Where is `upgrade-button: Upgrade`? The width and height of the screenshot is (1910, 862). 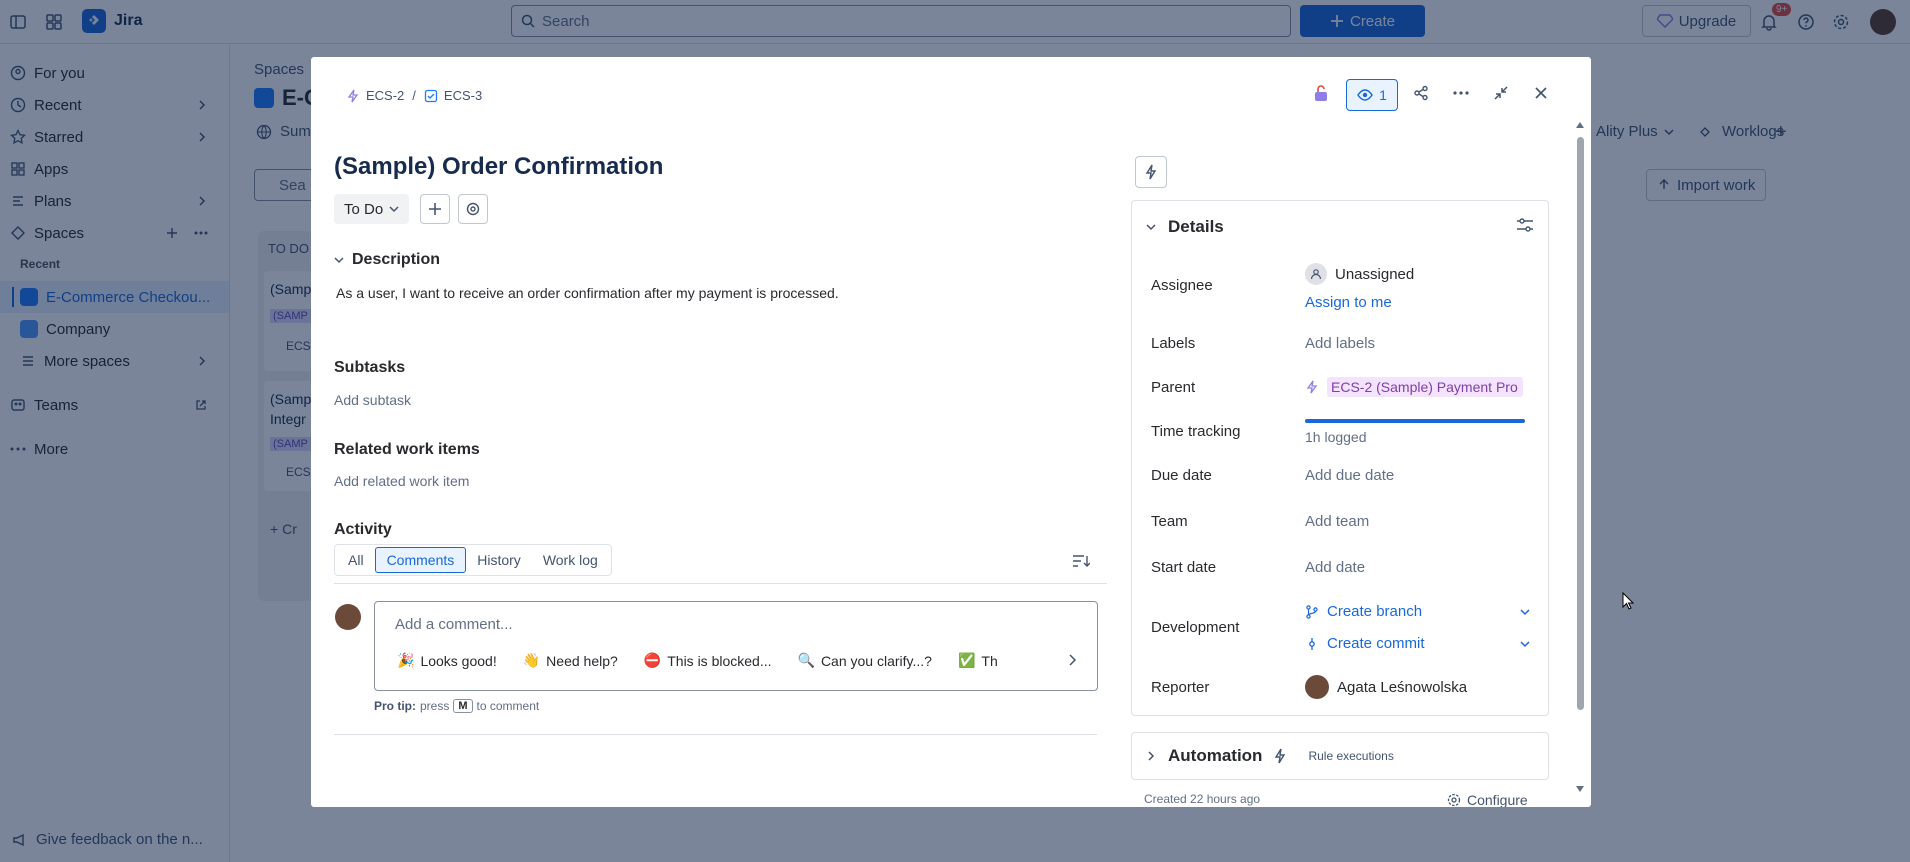
upgrade-button: Upgrade is located at coordinates (1696, 21).